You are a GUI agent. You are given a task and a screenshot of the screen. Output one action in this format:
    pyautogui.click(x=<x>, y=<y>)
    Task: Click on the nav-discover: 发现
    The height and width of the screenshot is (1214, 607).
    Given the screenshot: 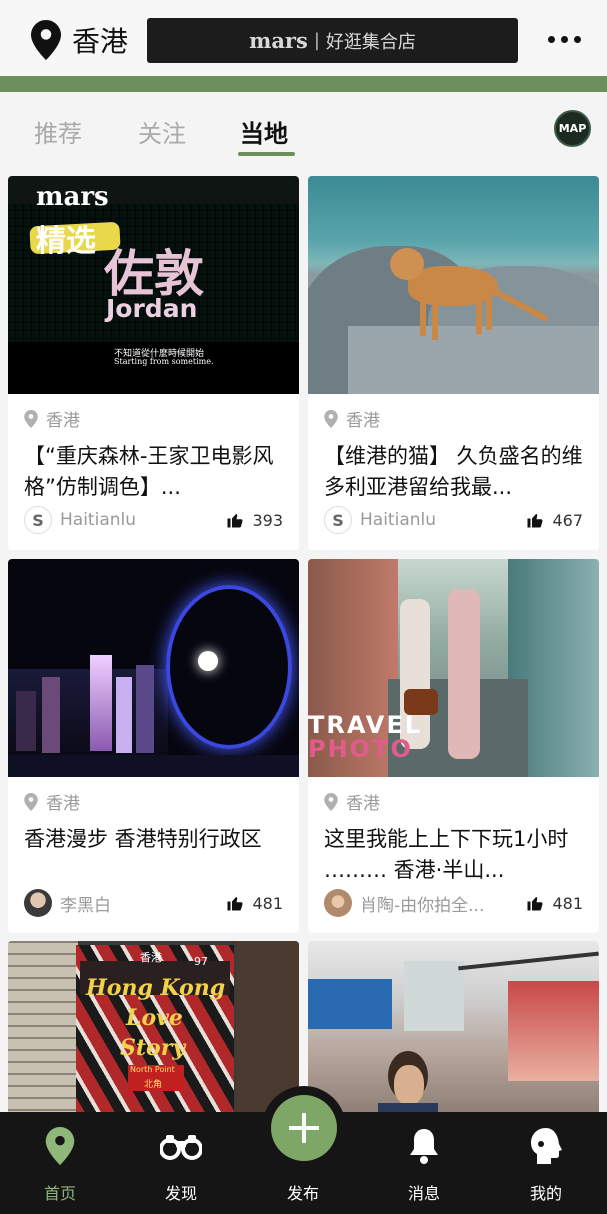 What is the action you would take?
    pyautogui.click(x=181, y=1164)
    